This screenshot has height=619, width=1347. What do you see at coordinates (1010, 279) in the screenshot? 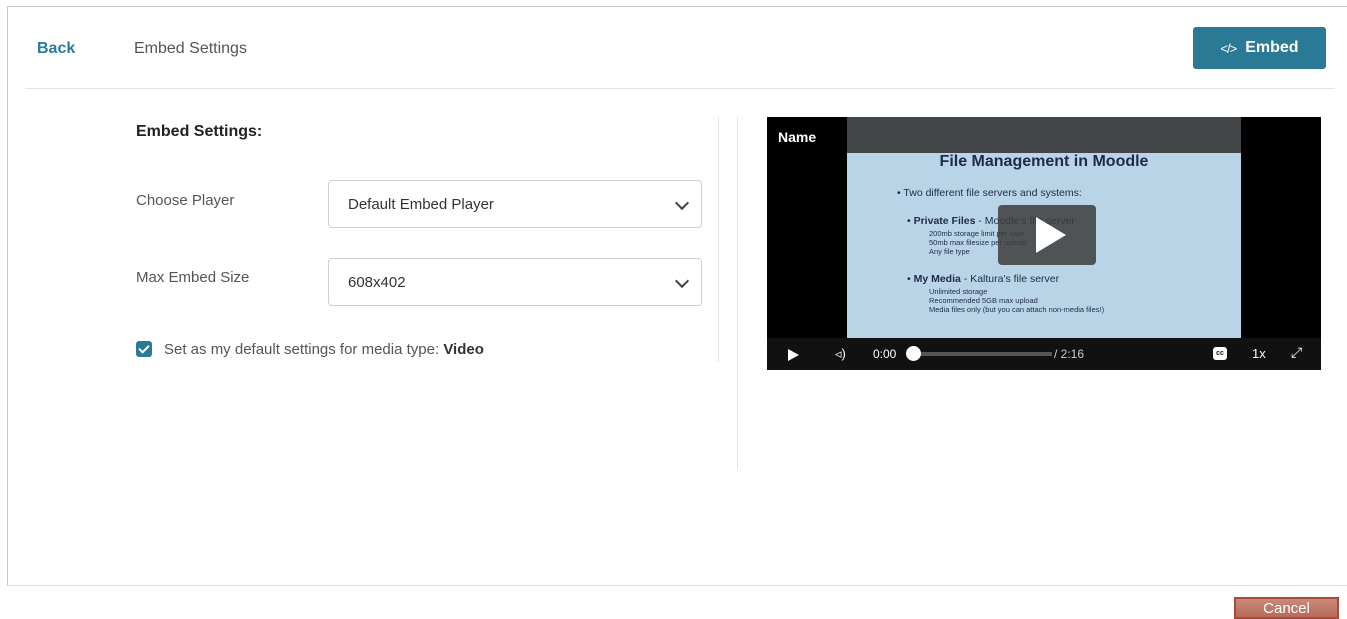
I see `slide-bullet-text: - Kaltura's file server` at bounding box center [1010, 279].